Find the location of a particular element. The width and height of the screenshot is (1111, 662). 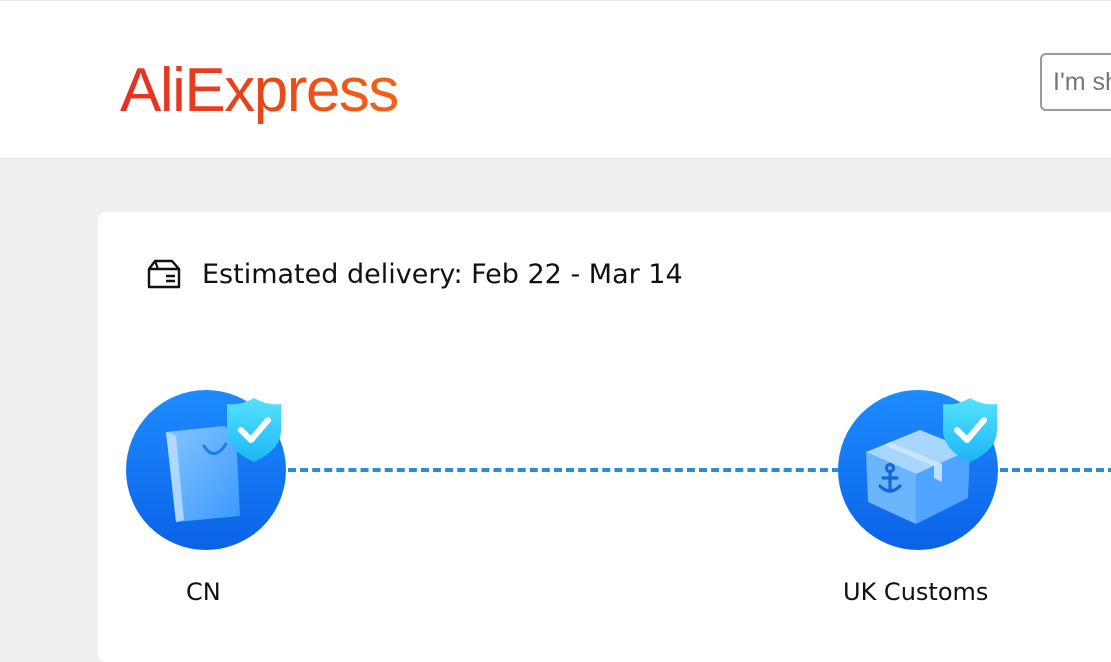

aliexpress-logo: AliExpress is located at coordinates (285, 91).